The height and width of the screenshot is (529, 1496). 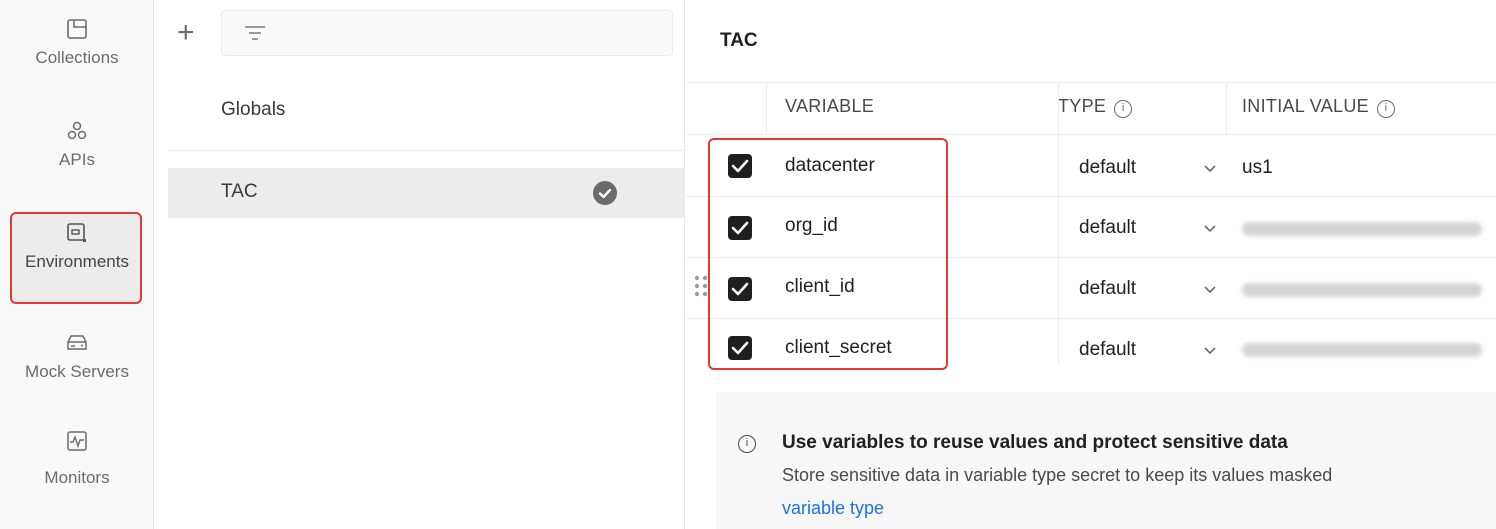 What do you see at coordinates (77, 371) in the screenshot?
I see `sidebar-item-label: Mock Servers` at bounding box center [77, 371].